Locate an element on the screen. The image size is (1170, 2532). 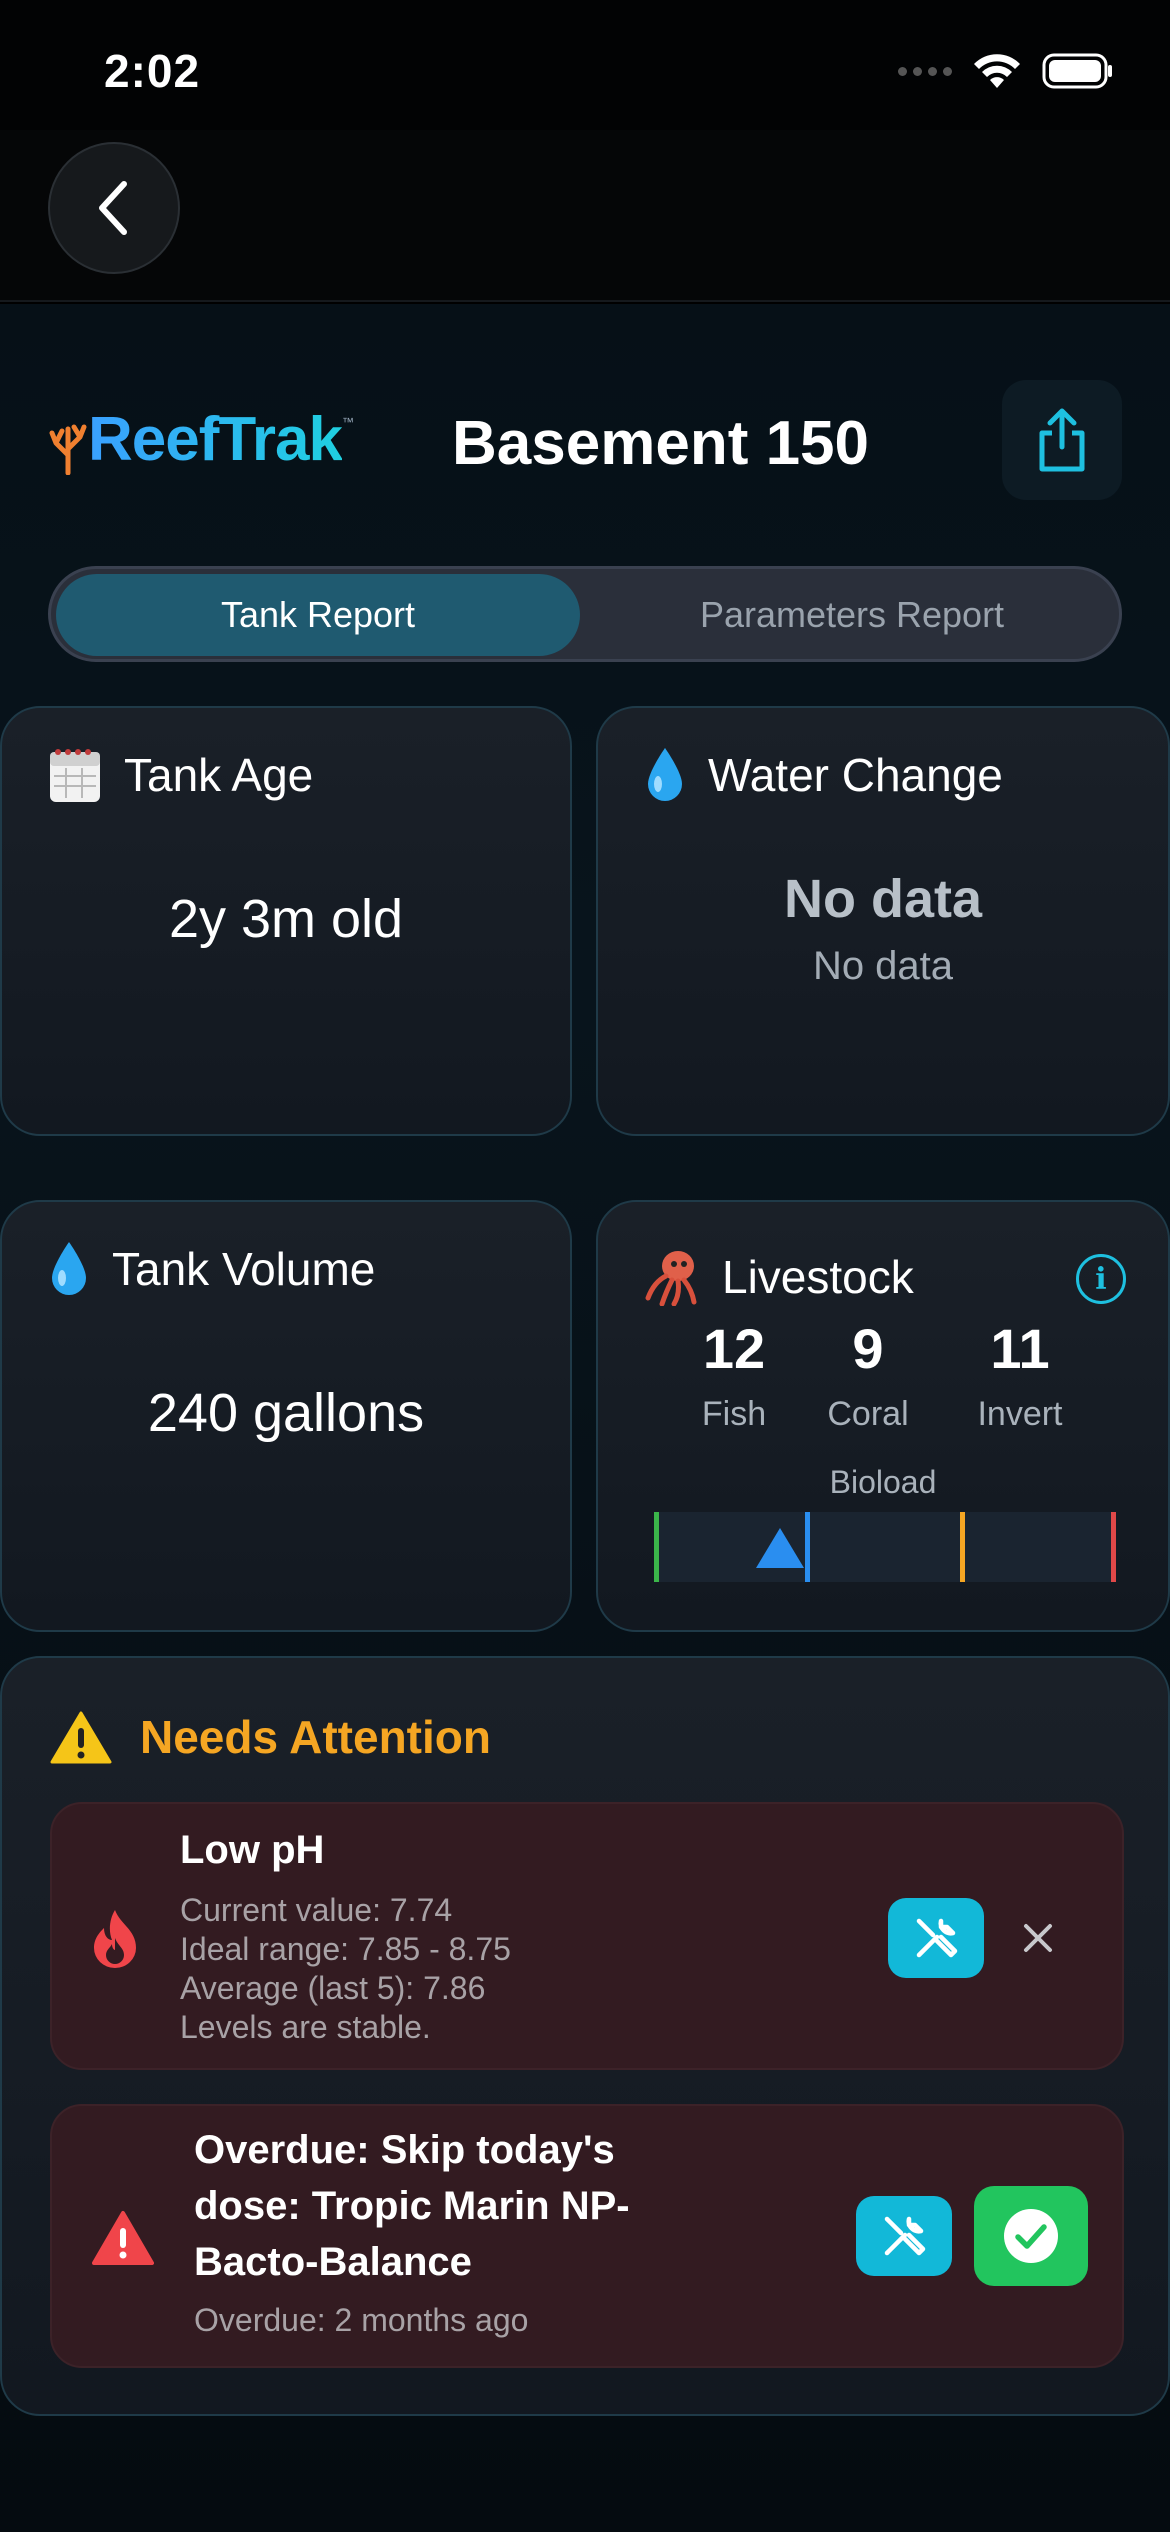
water-change-title: Water Change is located at coordinates (823, 775).